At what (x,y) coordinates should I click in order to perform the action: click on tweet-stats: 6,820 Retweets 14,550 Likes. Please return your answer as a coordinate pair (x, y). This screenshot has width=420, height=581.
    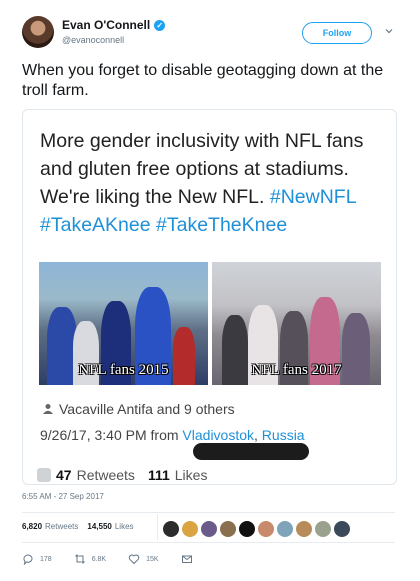
    Looking at the image, I should click on (78, 526).